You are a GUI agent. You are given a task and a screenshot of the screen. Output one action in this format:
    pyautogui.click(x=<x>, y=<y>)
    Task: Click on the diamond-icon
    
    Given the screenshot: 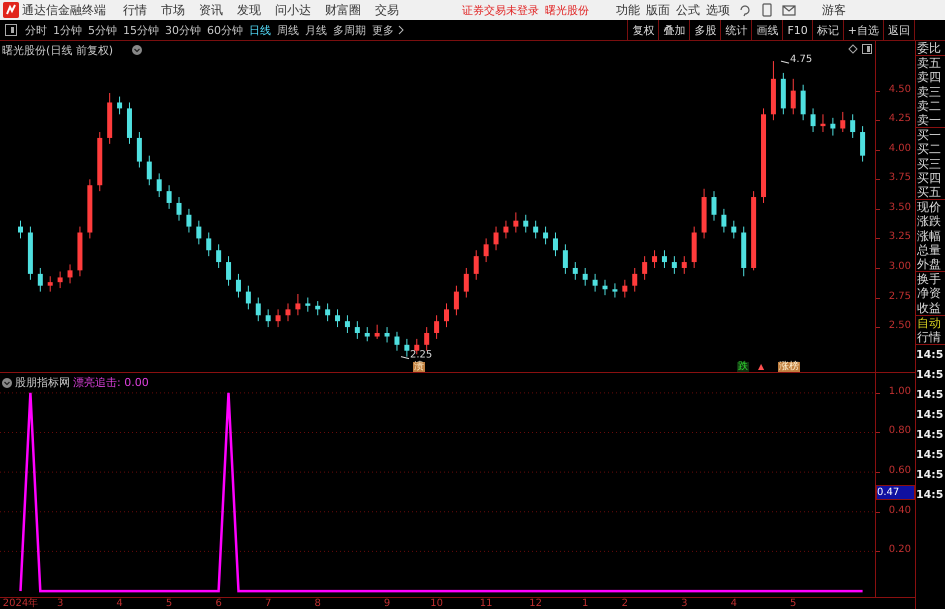 What is the action you would take?
    pyautogui.click(x=853, y=49)
    